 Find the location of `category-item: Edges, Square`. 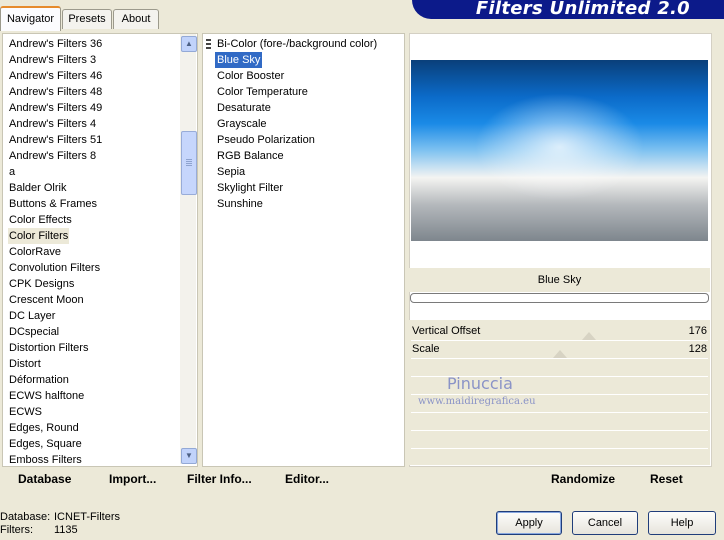

category-item: Edges, Square is located at coordinates (45, 444).